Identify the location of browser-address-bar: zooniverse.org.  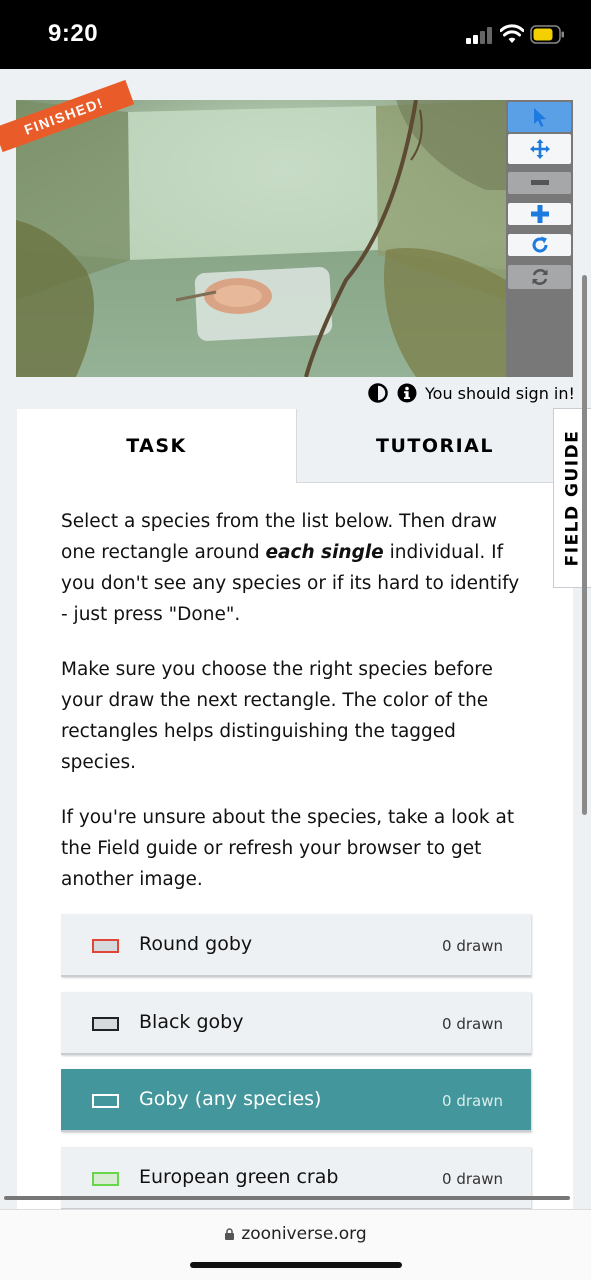
(295, 1244).